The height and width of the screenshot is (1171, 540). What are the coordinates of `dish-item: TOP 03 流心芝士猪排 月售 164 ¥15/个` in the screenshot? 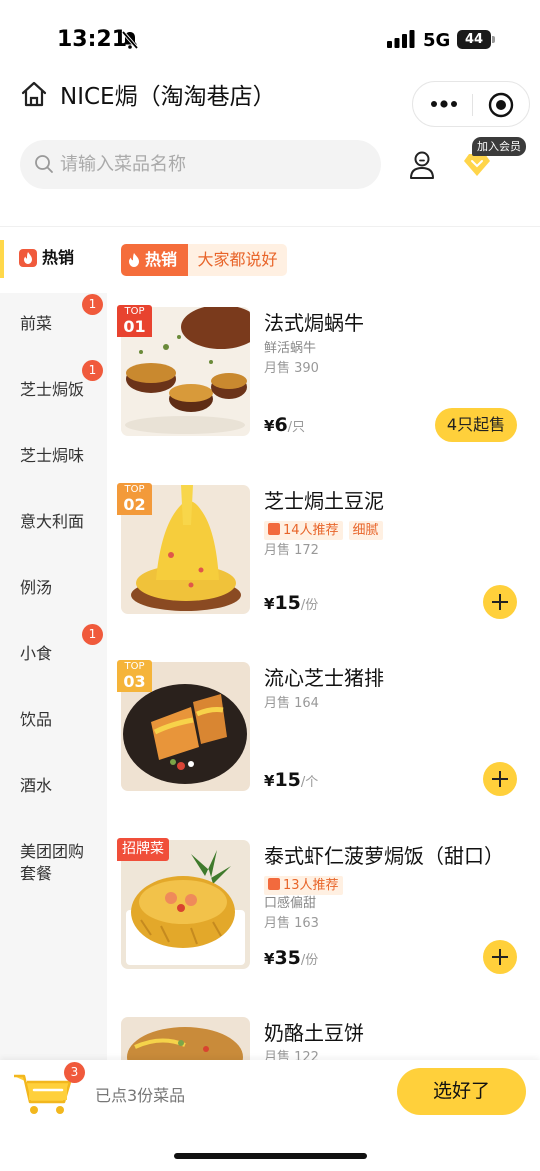 It's located at (323, 741).